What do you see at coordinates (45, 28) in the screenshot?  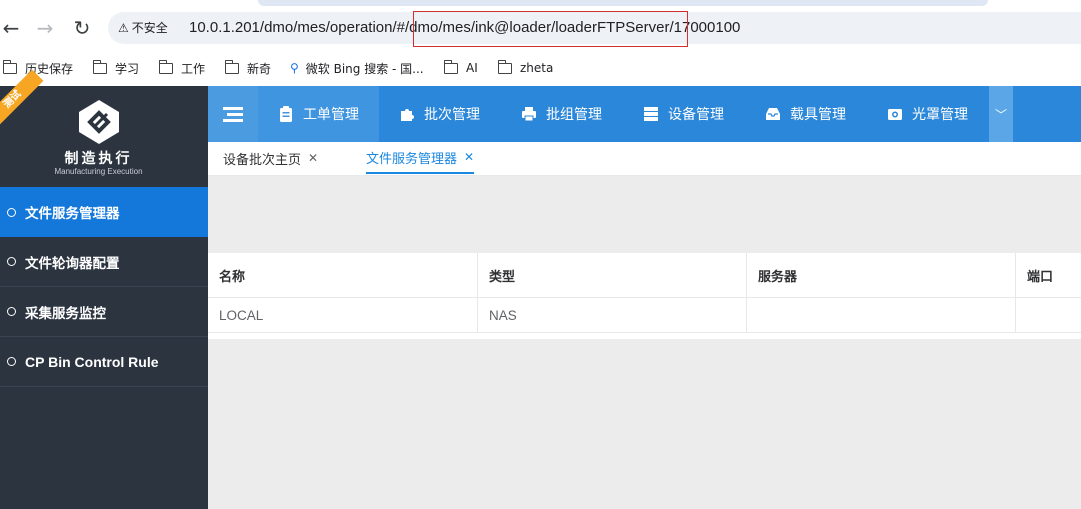 I see `forward-icon: →` at bounding box center [45, 28].